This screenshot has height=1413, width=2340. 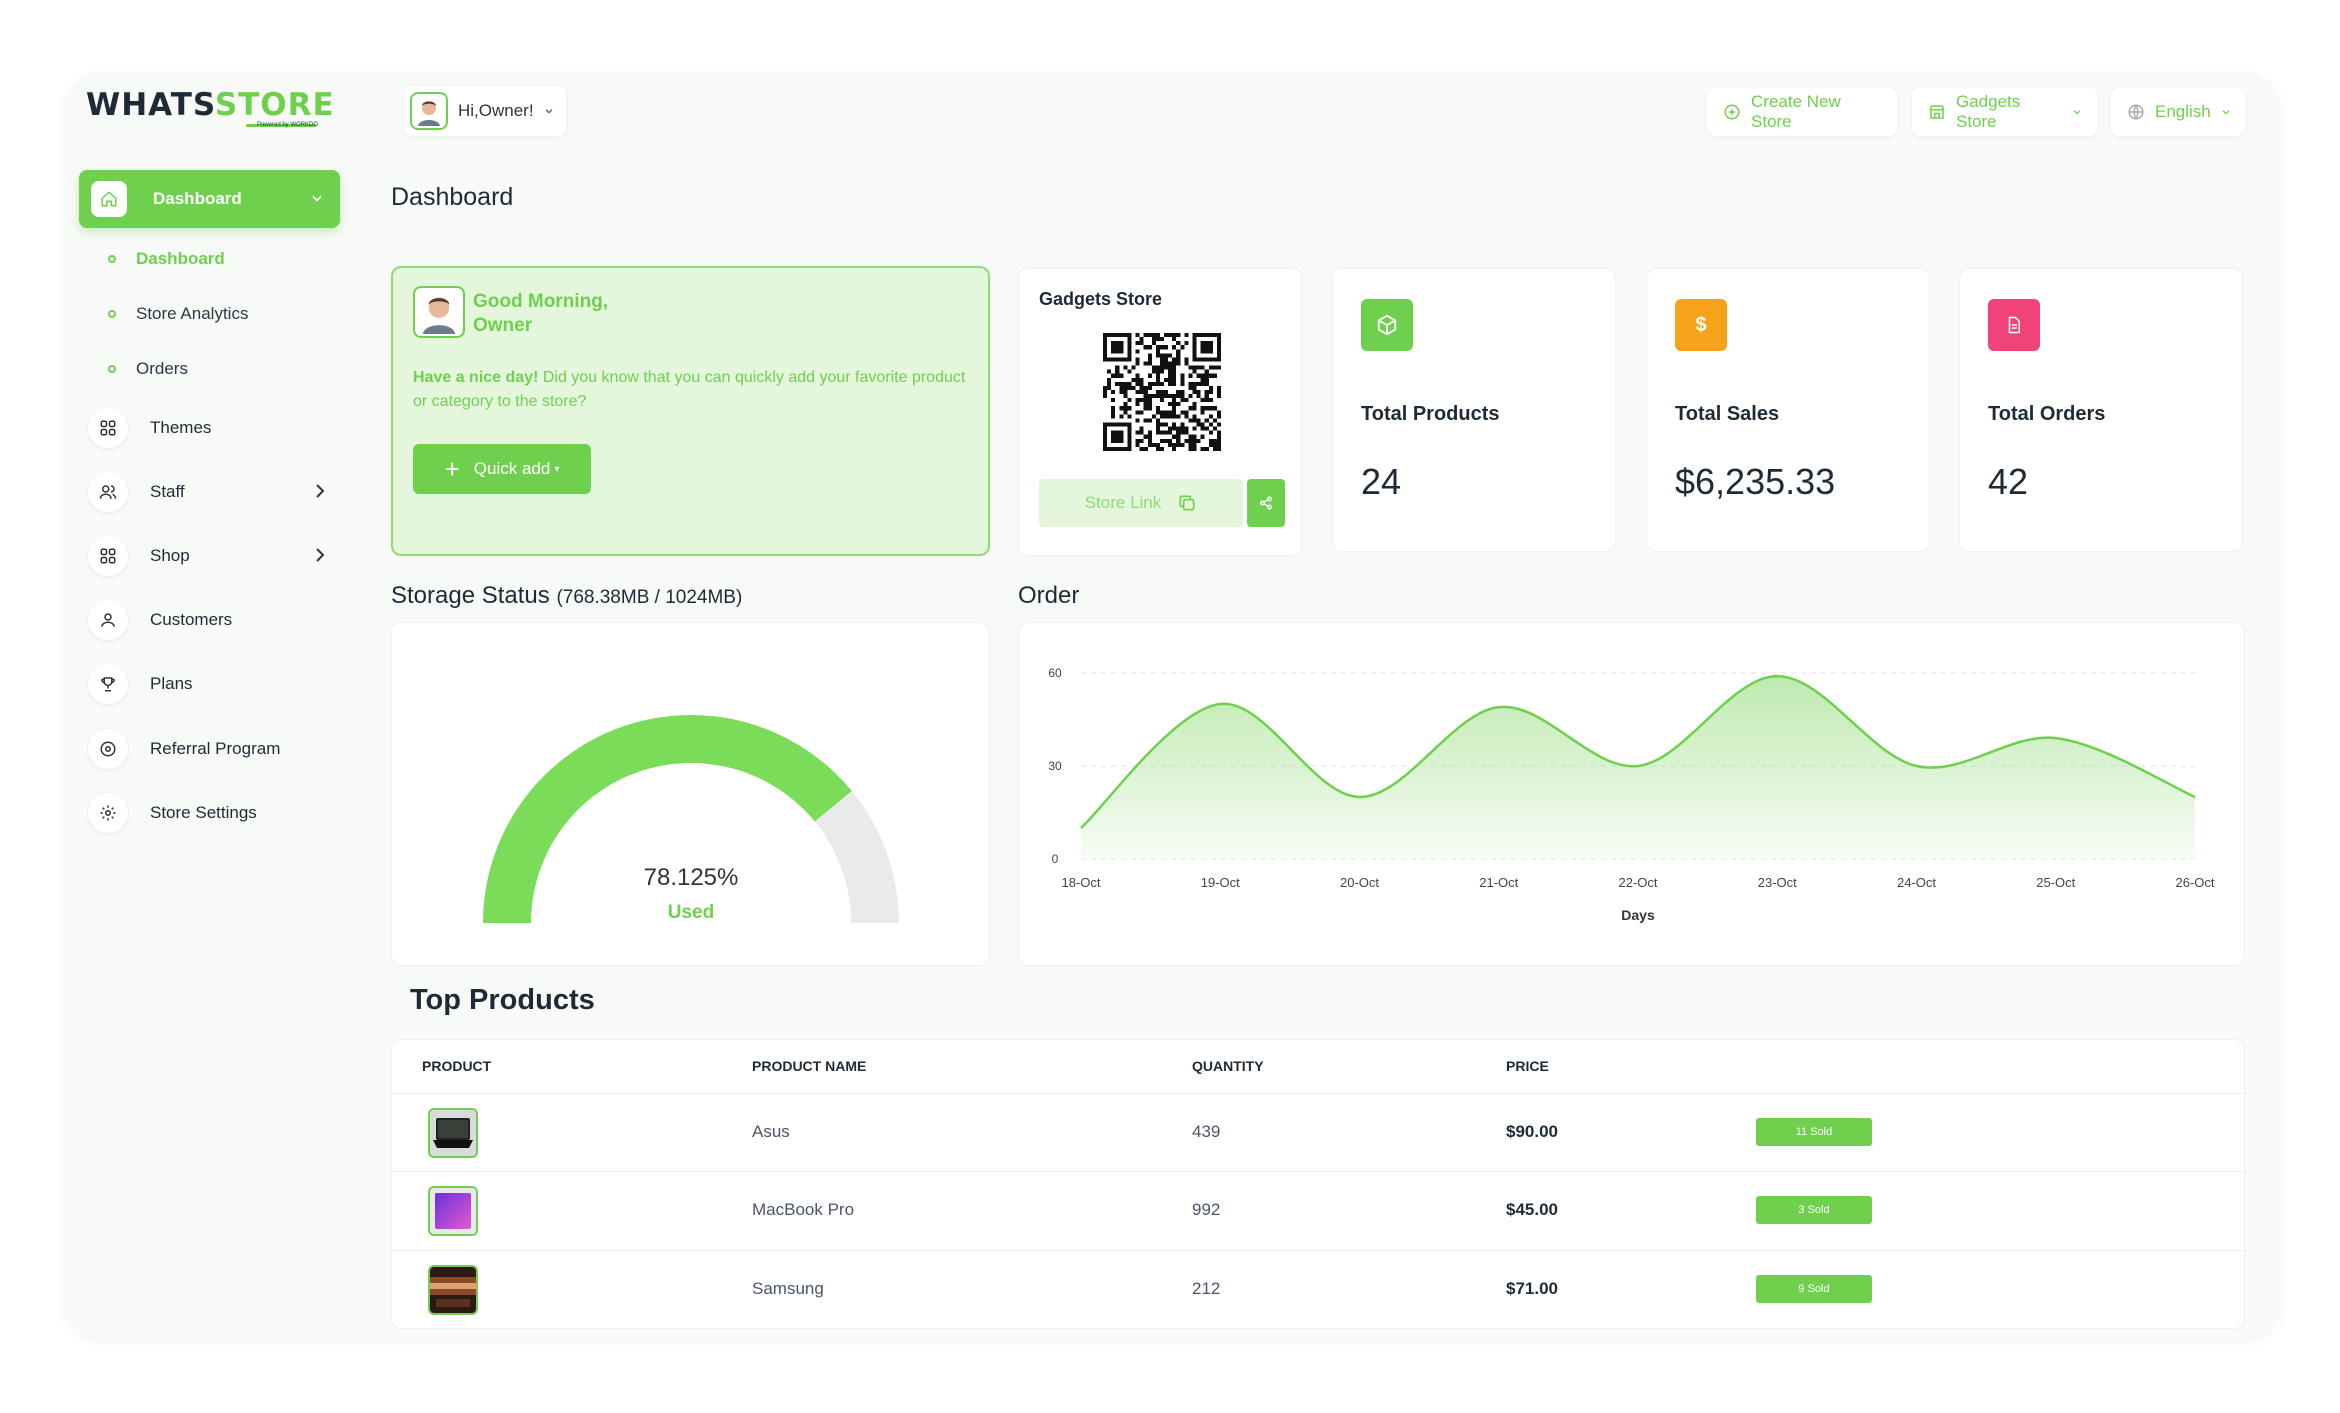 I want to click on storage-used-label: Used, so click(x=691, y=912).